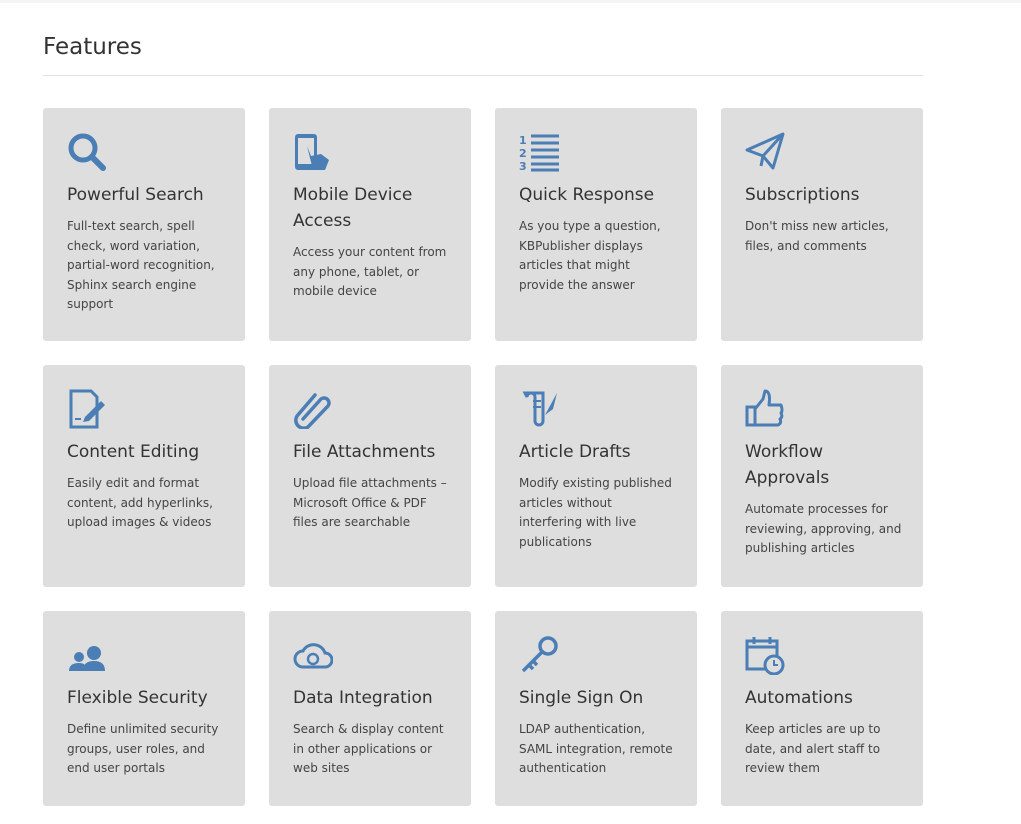 The height and width of the screenshot is (824, 1021). Describe the element at coordinates (523, 140) in the screenshot. I see `svg-text: 1` at that location.